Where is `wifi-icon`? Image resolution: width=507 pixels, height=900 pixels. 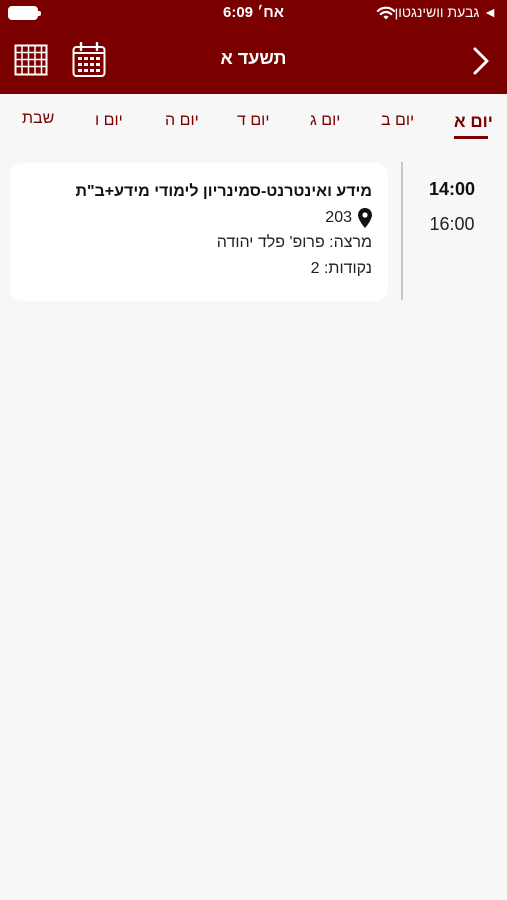 wifi-icon is located at coordinates (386, 13).